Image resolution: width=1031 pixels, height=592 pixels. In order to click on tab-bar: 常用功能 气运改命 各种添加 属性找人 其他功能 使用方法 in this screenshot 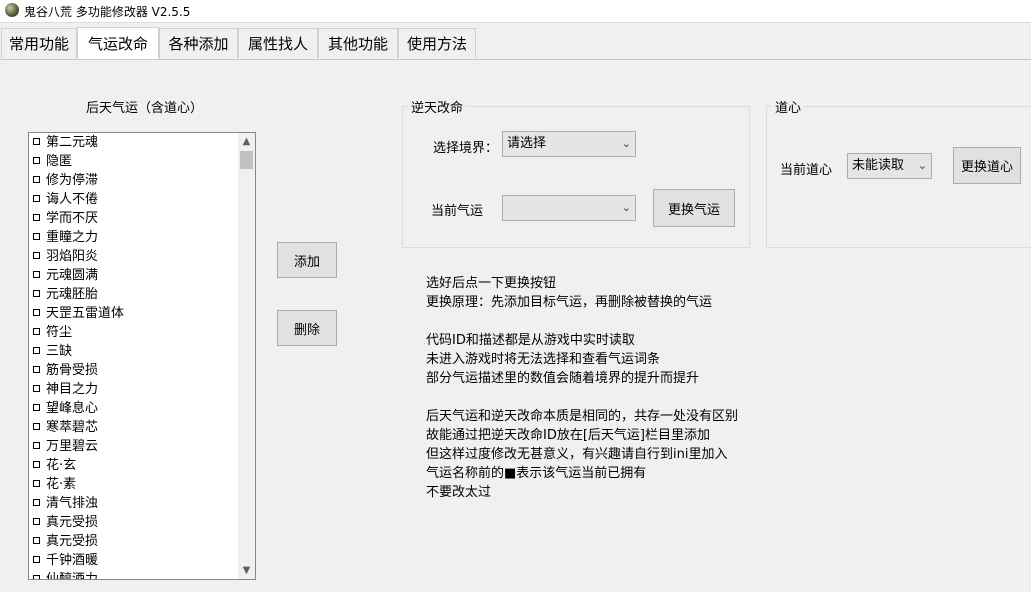, I will do `click(515, 43)`.